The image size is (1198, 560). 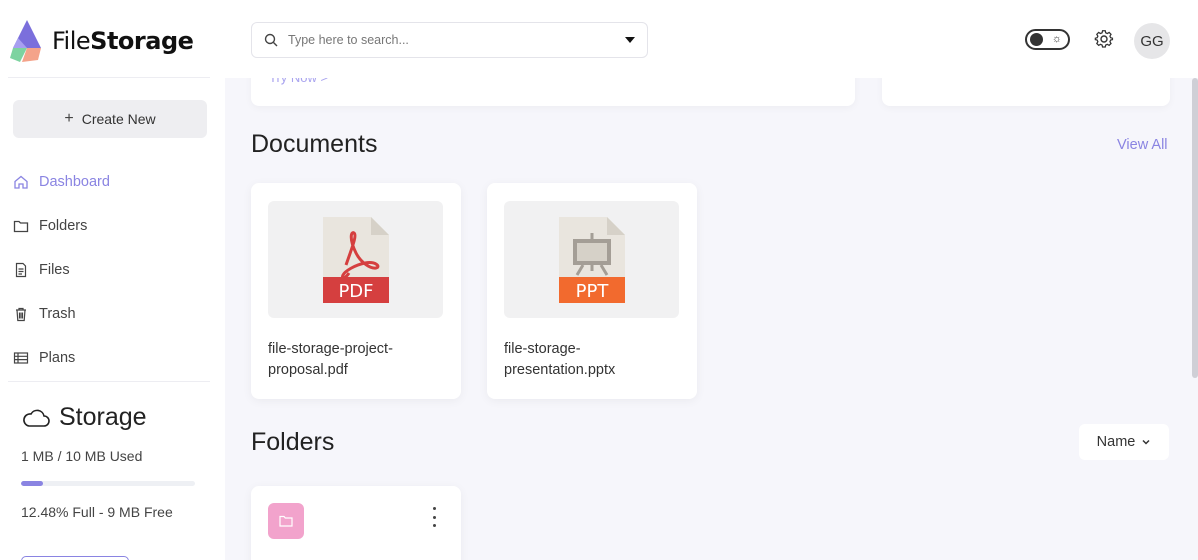 I want to click on toggle-knob, so click(x=1036, y=39).